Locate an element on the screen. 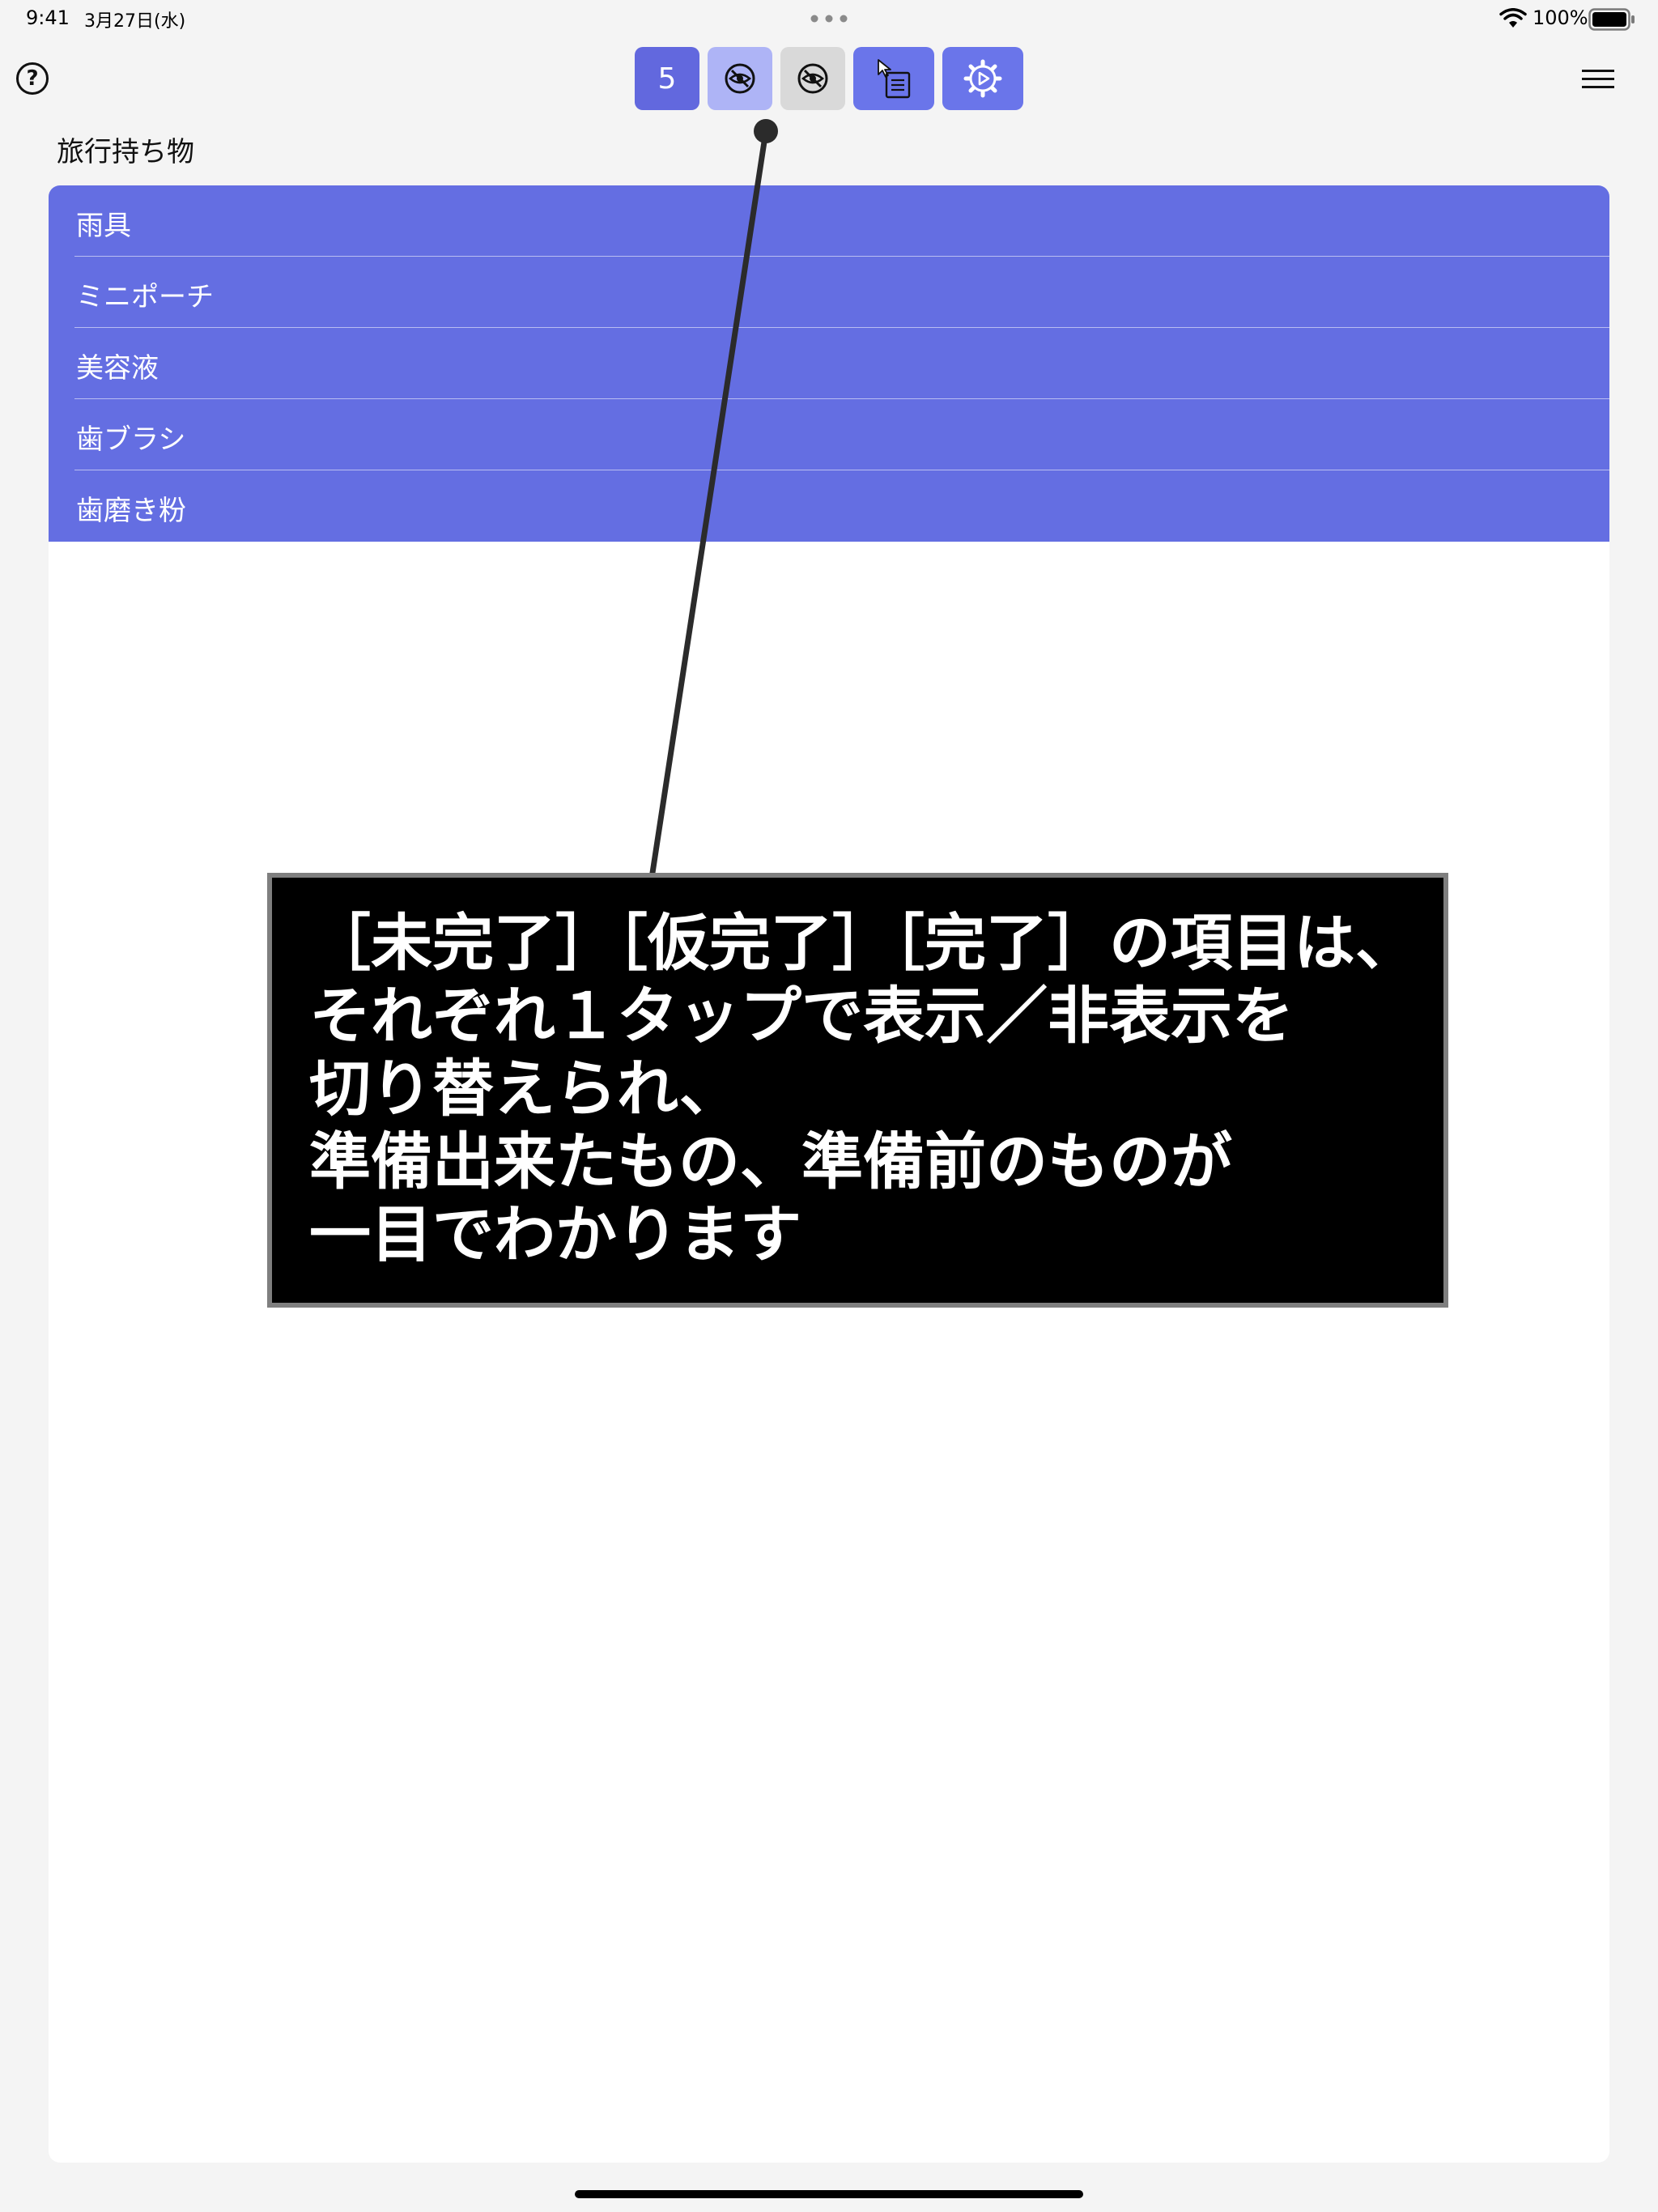  item-count-label: 5 is located at coordinates (667, 79).